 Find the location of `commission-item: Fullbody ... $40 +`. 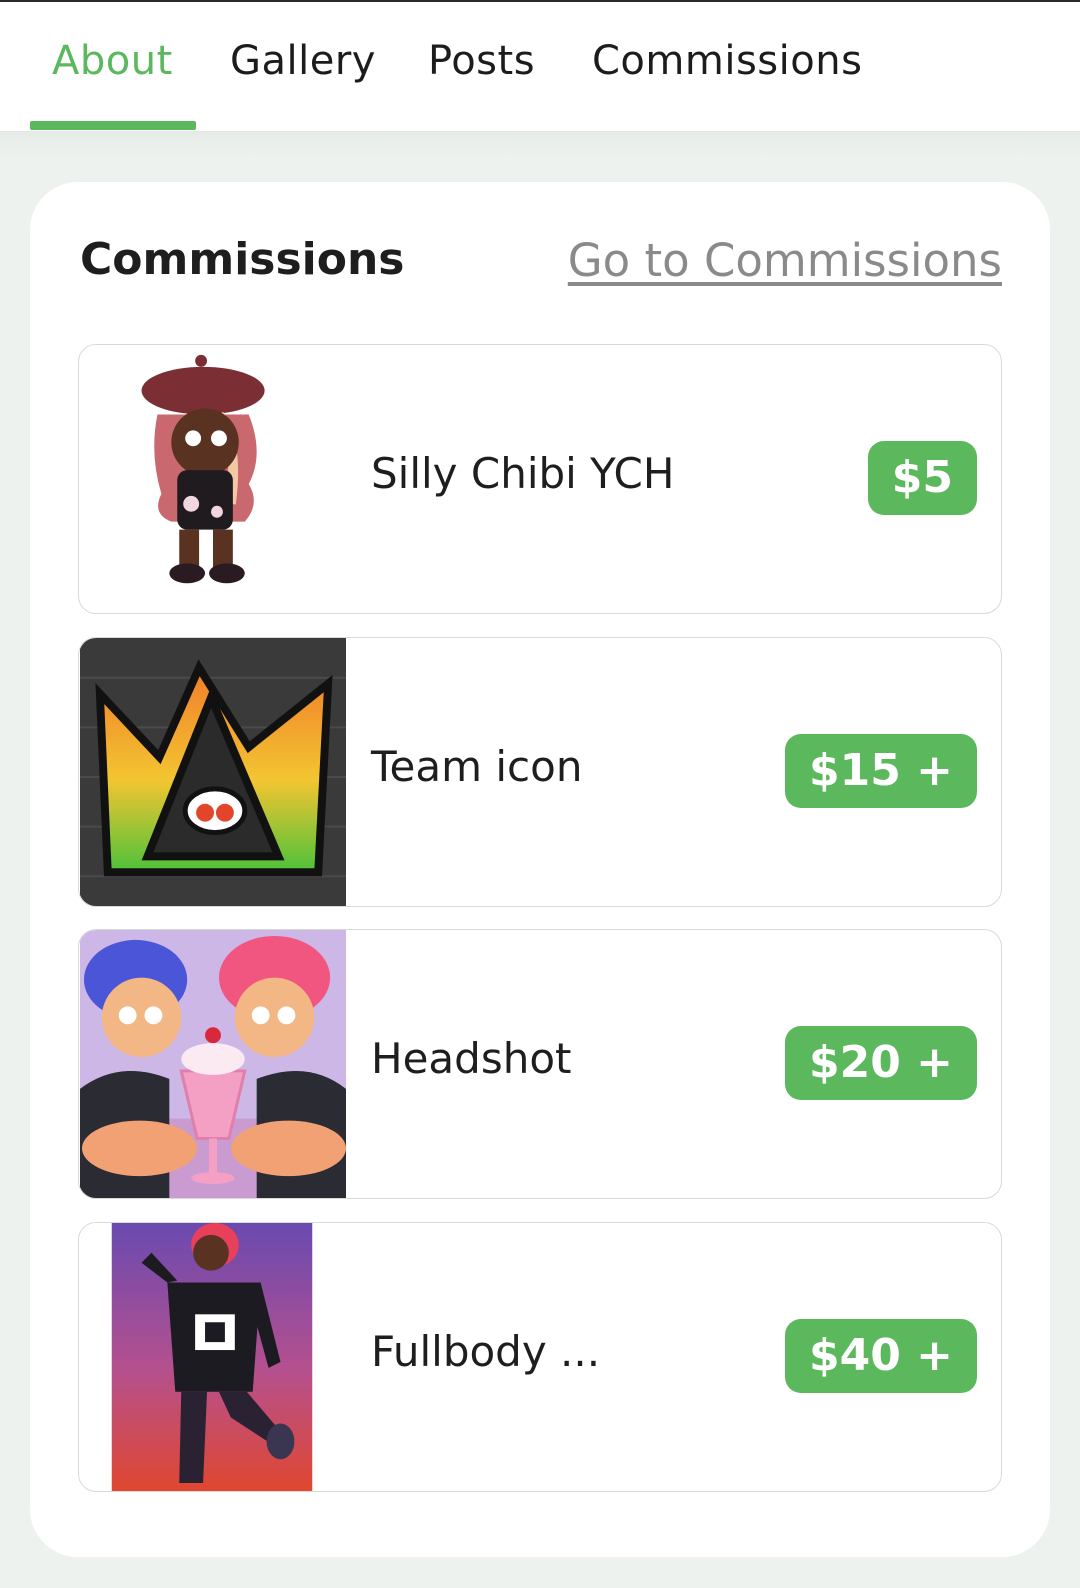

commission-item: Fullbody ... $40 + is located at coordinates (540, 1357).